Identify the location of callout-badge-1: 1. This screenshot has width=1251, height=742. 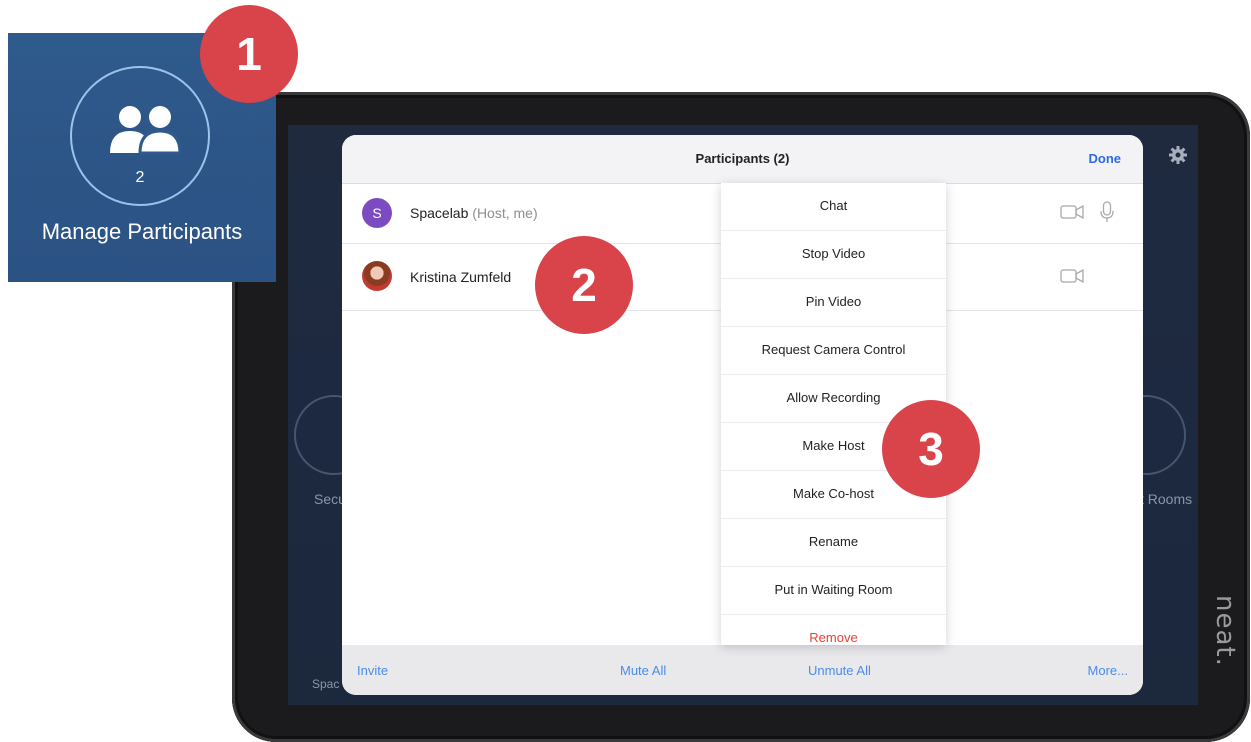
(249, 54).